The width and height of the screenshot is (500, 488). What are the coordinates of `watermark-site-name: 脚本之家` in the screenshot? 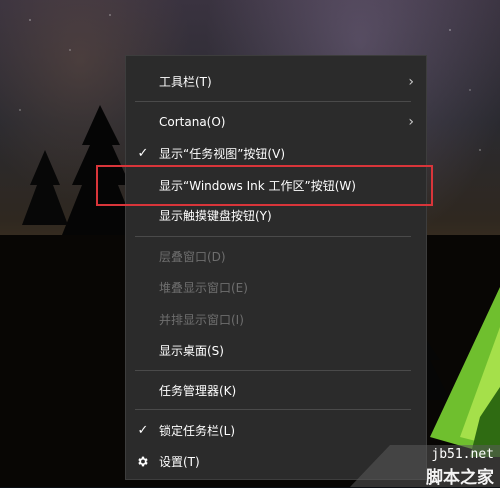 It's located at (460, 478).